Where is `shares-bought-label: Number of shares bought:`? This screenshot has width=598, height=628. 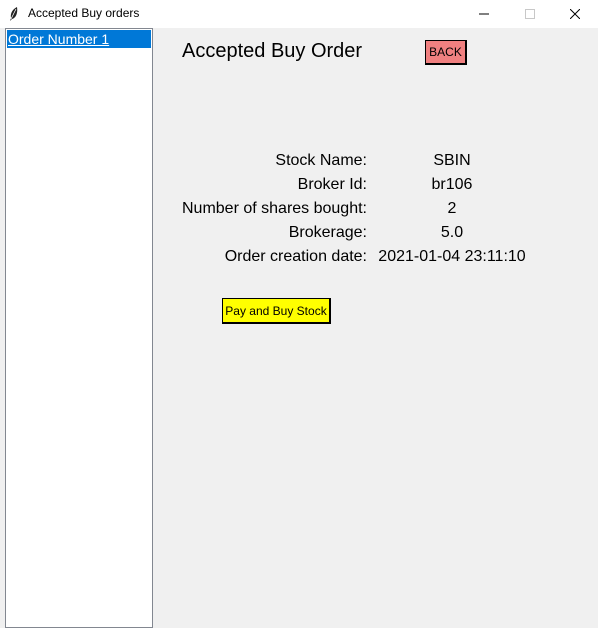 shares-bought-label: Number of shares bought: is located at coordinates (274, 208).